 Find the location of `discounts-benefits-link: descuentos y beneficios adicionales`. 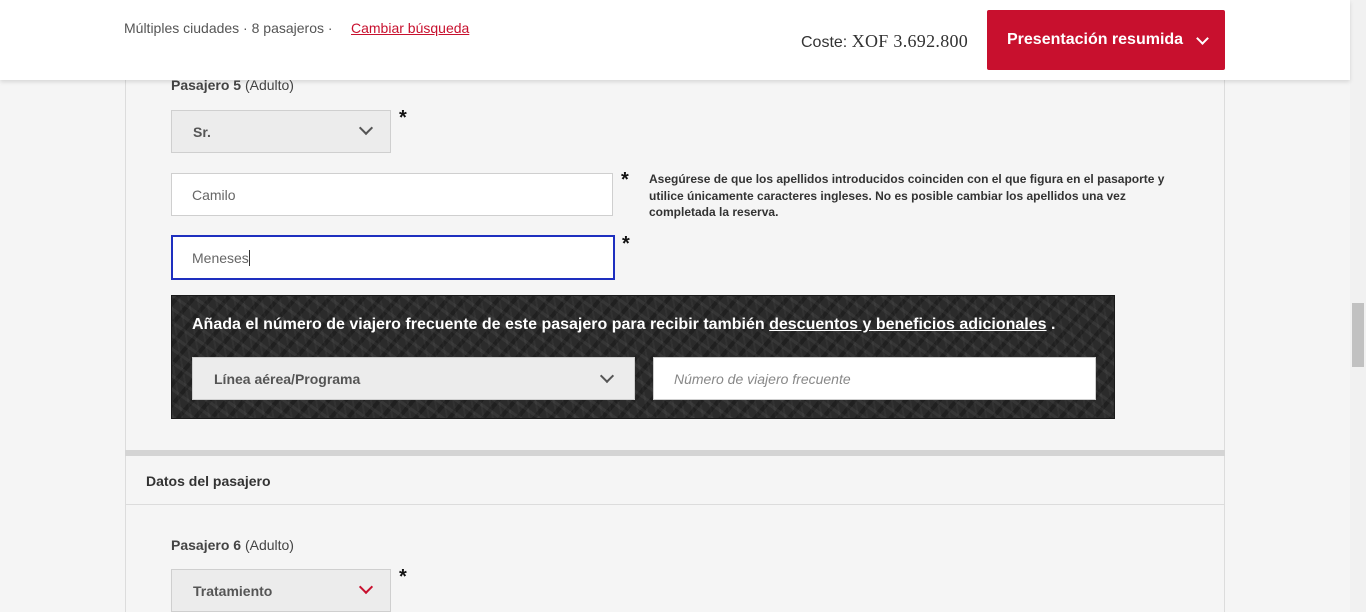

discounts-benefits-link: descuentos y beneficios adicionales is located at coordinates (907, 324).